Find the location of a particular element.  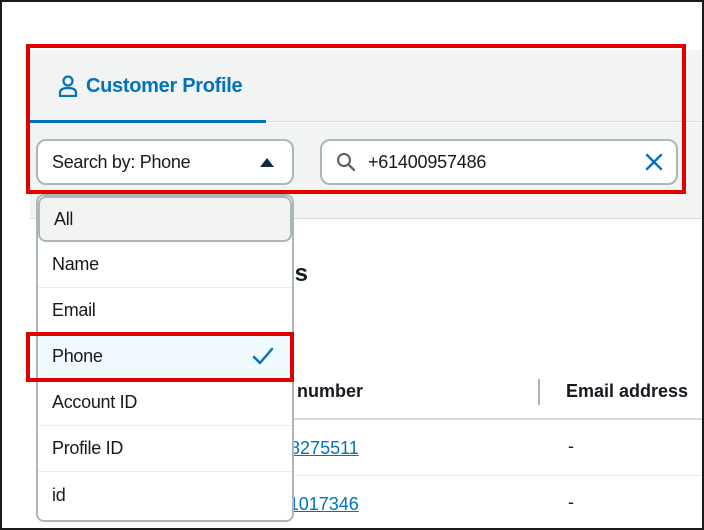

tab-label: Customer Profile is located at coordinates (164, 85).